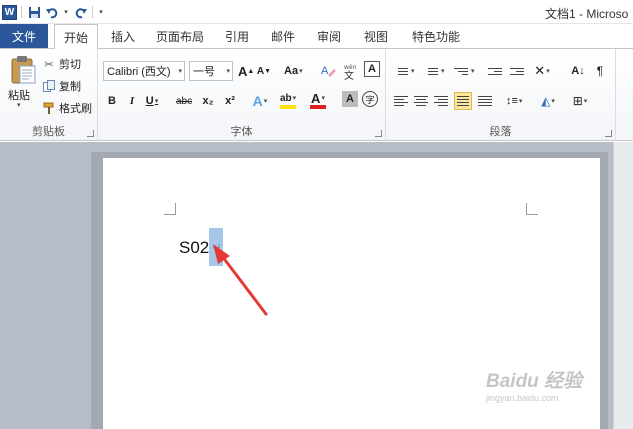 The image size is (633, 429). What do you see at coordinates (204, 72) in the screenshot?
I see `font-size-value: 一号` at bounding box center [204, 72].